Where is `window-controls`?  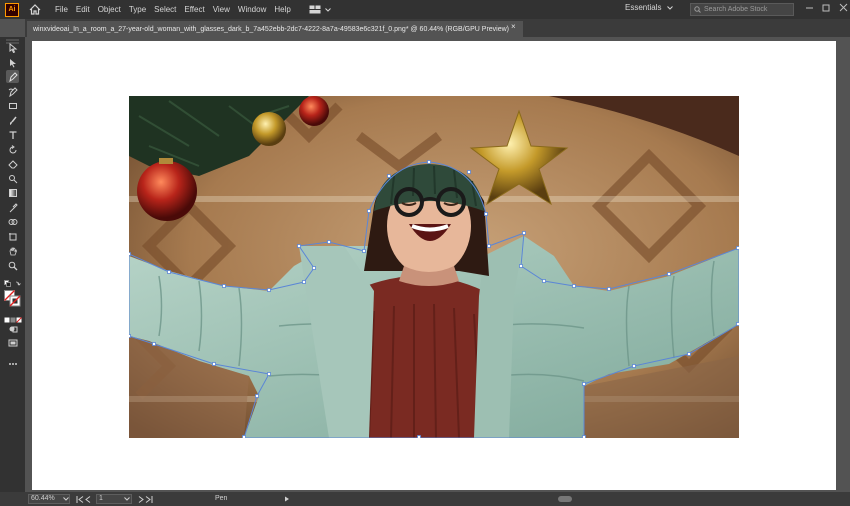
window-controls is located at coordinates (826, 7).